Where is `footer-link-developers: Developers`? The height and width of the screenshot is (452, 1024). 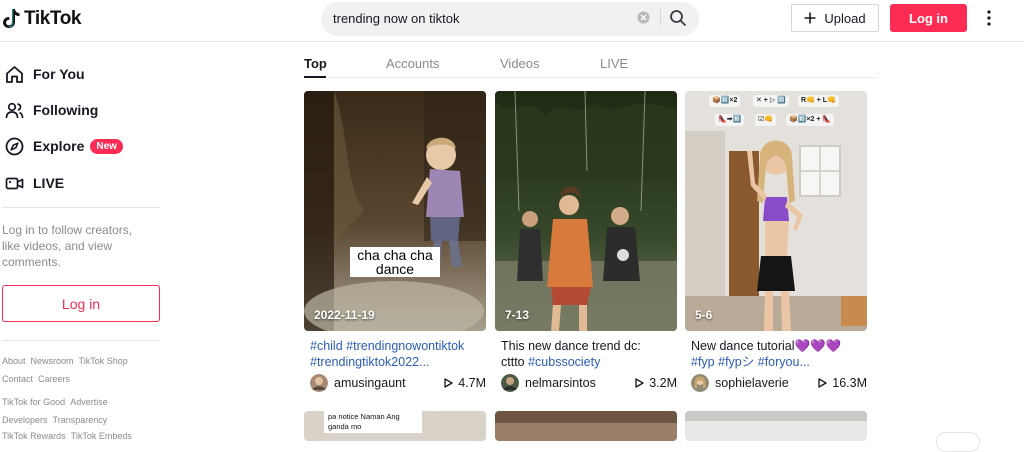 footer-link-developers: Developers is located at coordinates (25, 420).